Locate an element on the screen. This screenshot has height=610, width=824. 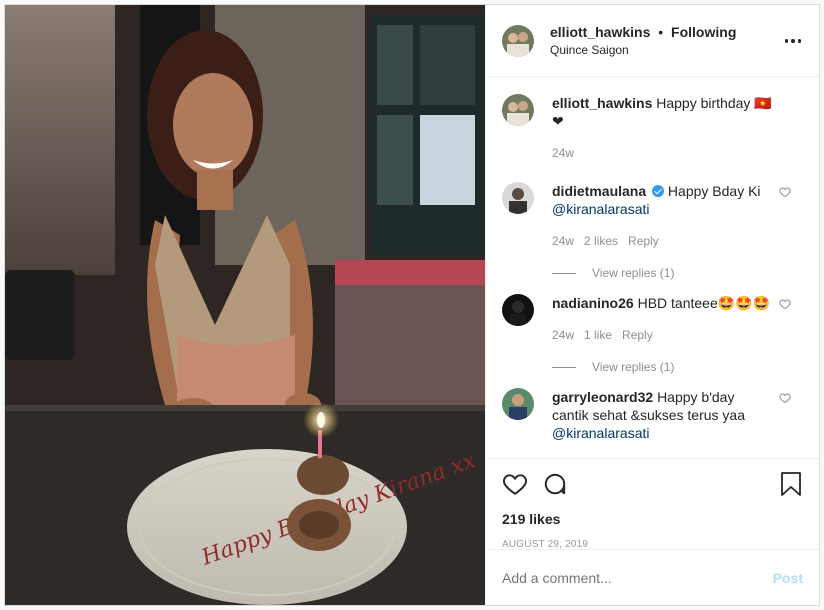
location-link: Quince Saigon is located at coordinates (643, 50).